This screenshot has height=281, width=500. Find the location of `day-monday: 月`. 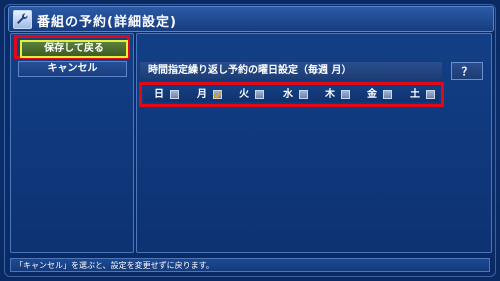

day-monday: 月 is located at coordinates (209, 94).